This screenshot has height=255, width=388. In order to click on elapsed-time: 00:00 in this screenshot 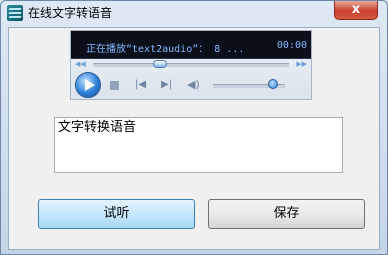, I will do `click(291, 45)`.